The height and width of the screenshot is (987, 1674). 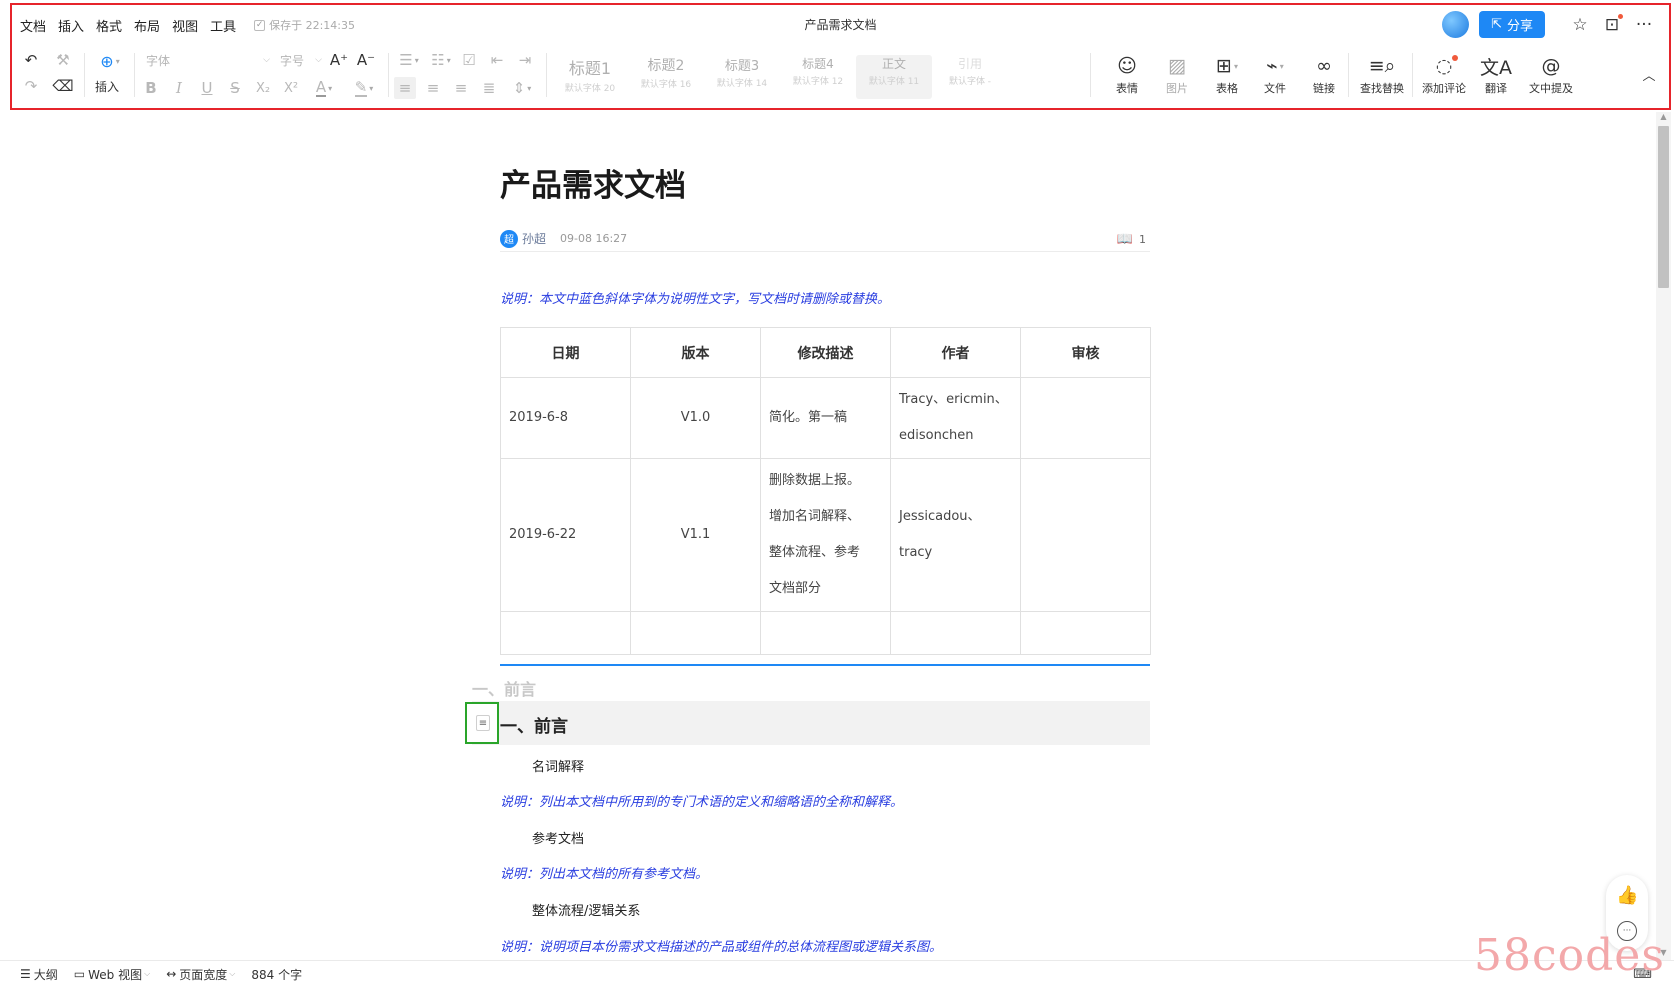 What do you see at coordinates (1548, 24) in the screenshot?
I see `header-actions: ⇱ 分享 ☆ ⊡ ···` at bounding box center [1548, 24].